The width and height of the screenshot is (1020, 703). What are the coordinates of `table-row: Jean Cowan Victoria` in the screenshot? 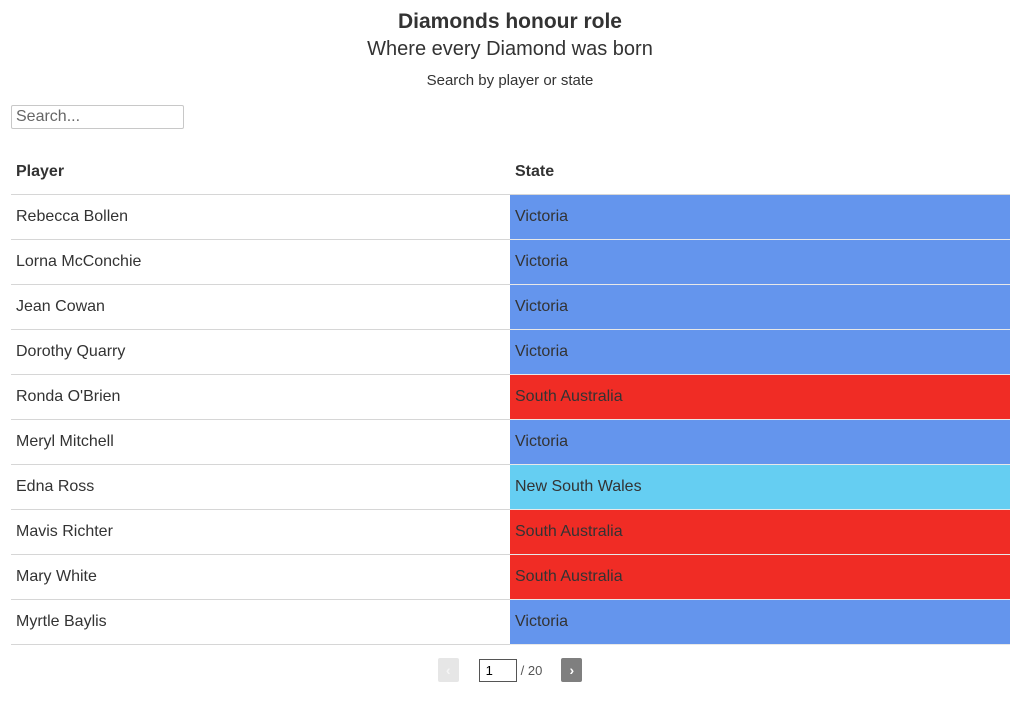 It's located at (510, 307).